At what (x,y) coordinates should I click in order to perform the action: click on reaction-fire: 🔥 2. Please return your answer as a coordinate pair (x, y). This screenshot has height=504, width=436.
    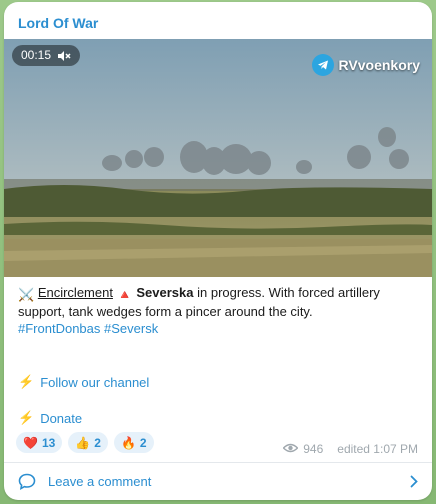
    Looking at the image, I should click on (133, 442).